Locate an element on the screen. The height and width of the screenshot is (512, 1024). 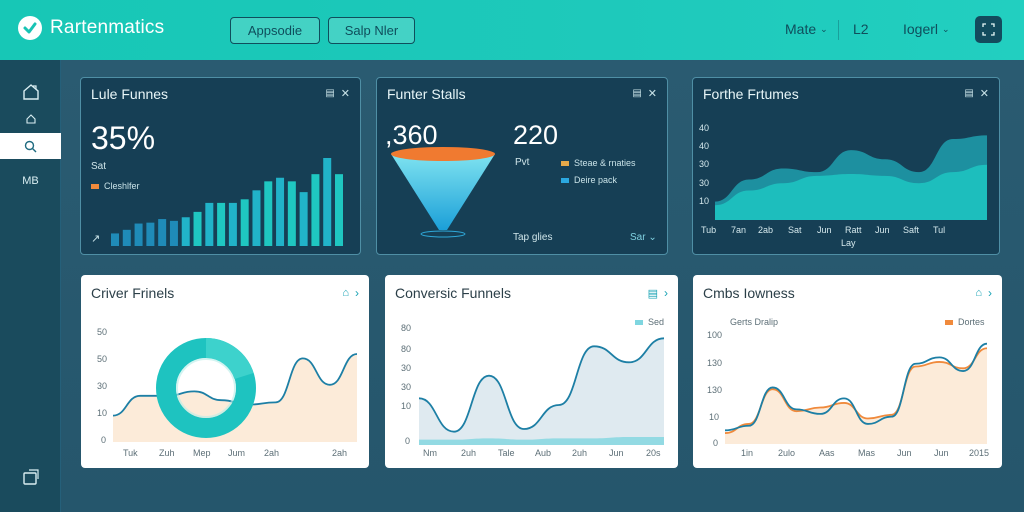
house-icon is located at coordinates (30, 119).